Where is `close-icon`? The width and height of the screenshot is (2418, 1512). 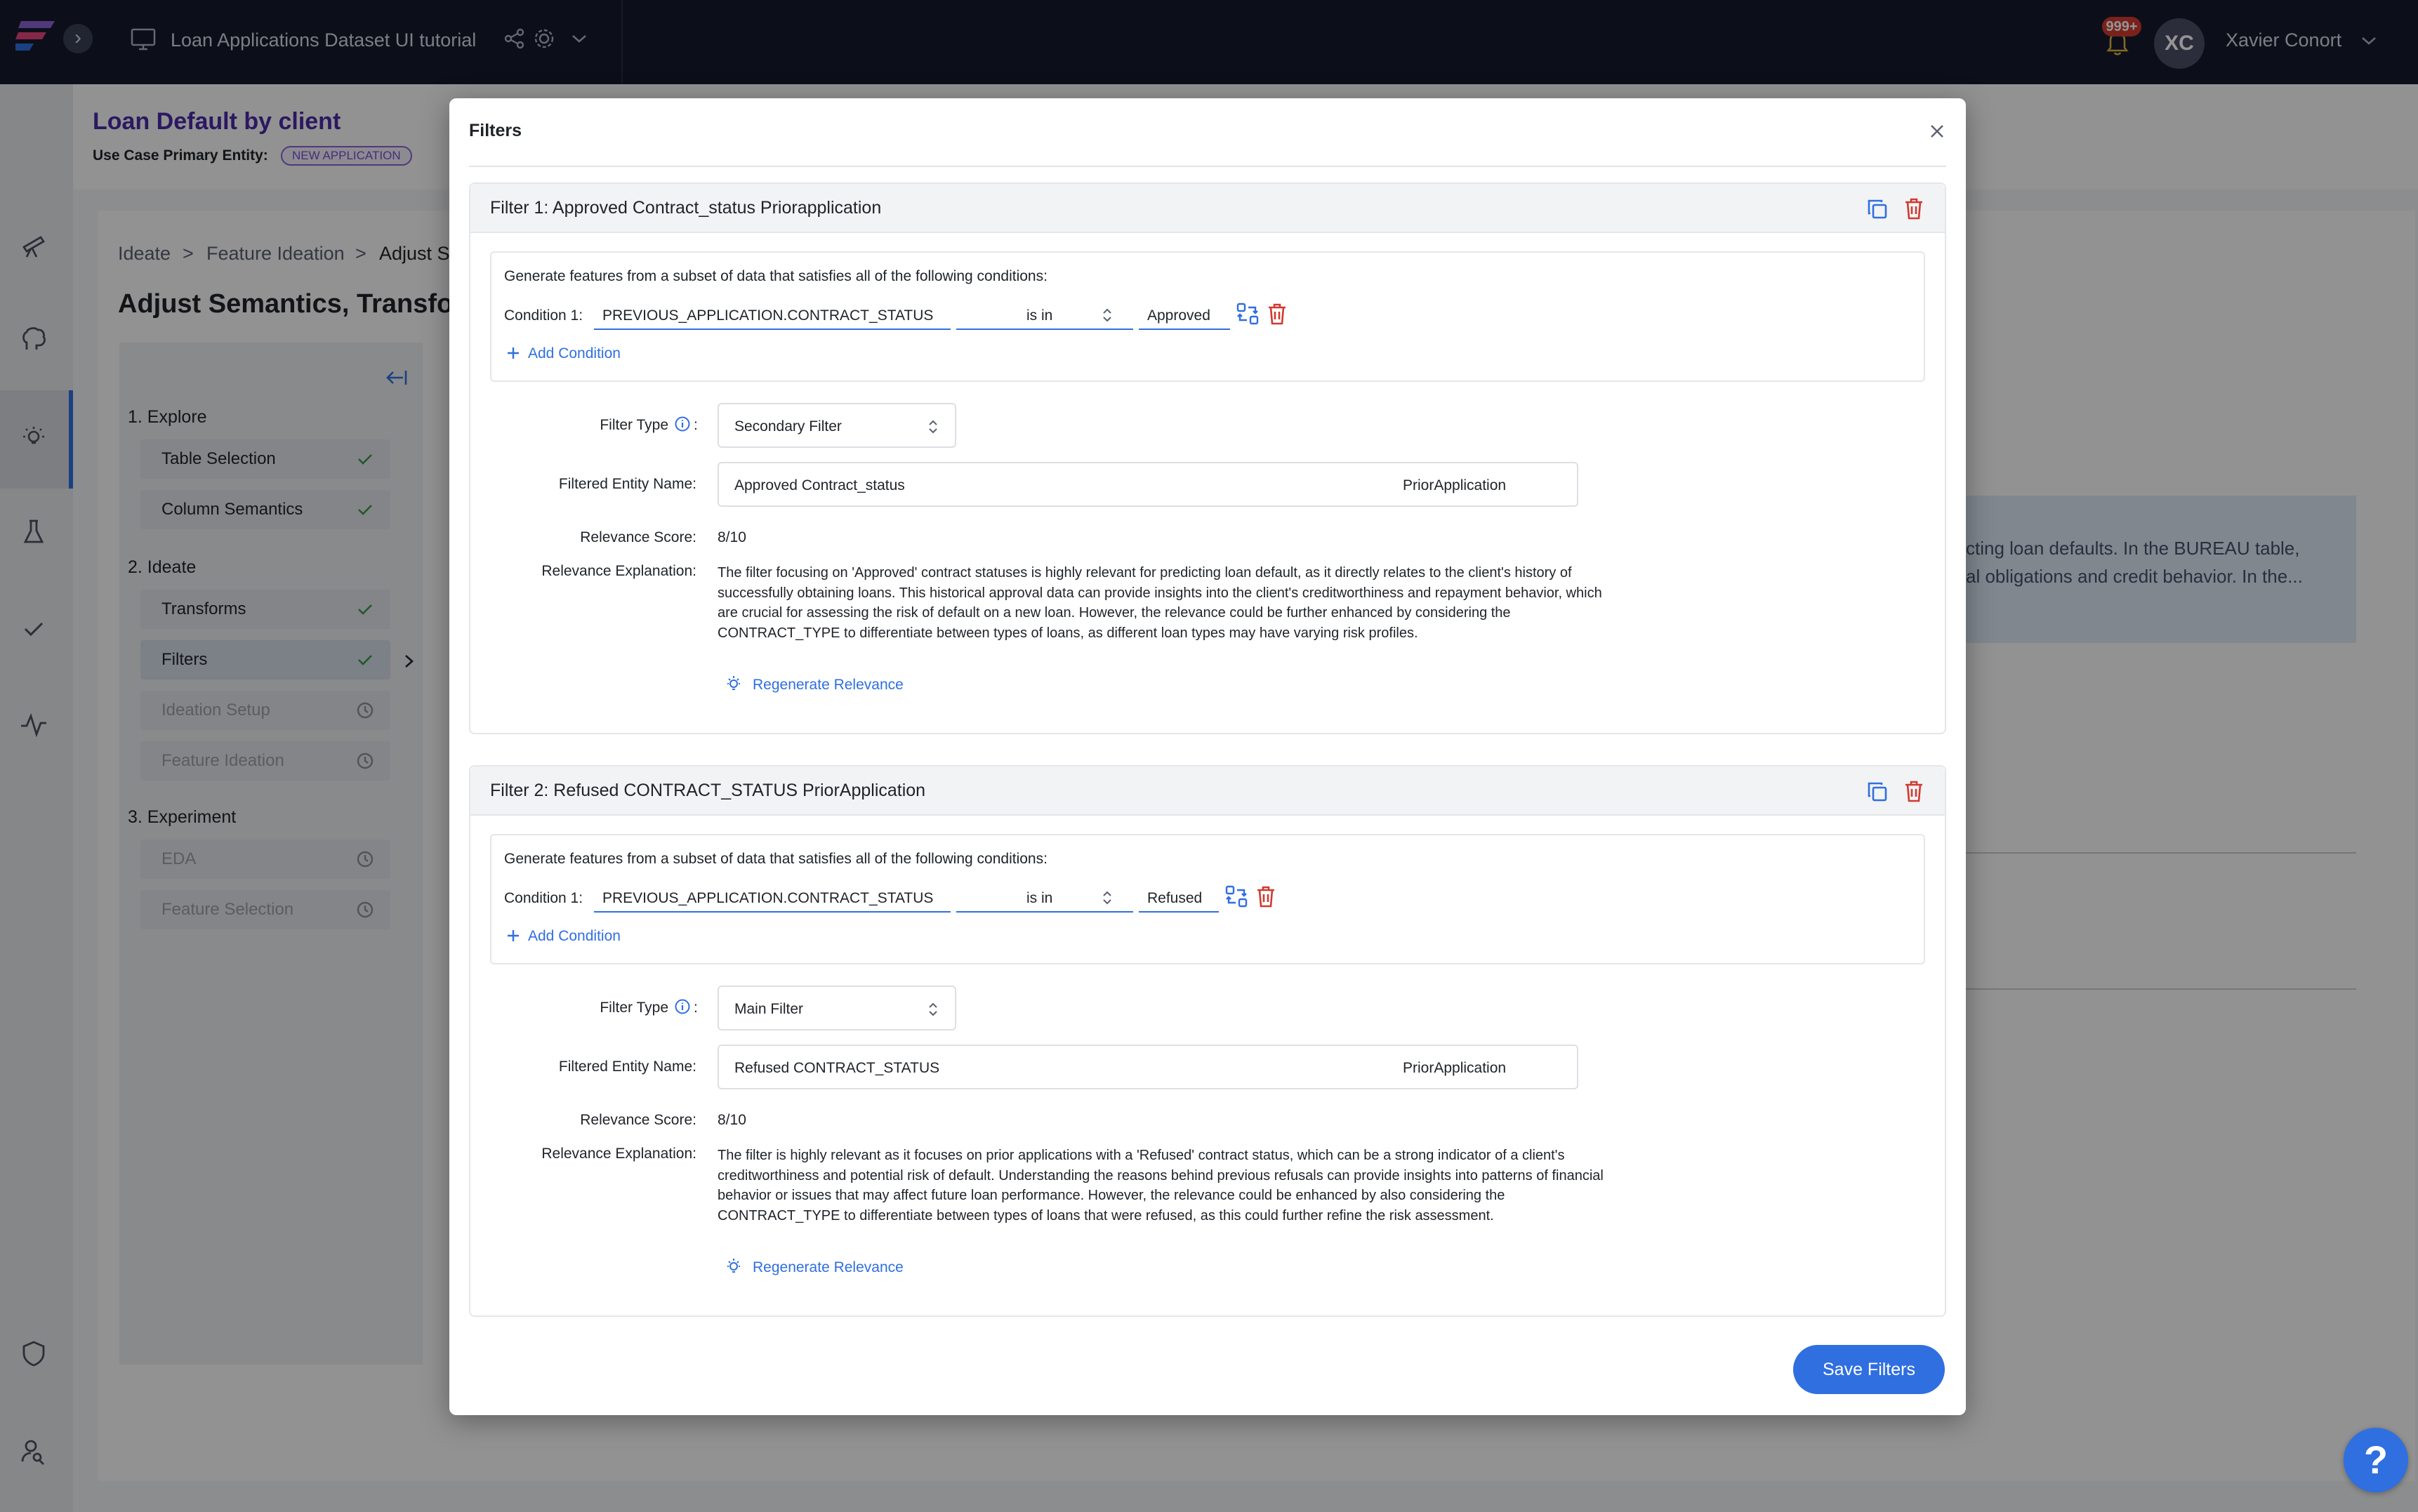 close-icon is located at coordinates (1937, 131).